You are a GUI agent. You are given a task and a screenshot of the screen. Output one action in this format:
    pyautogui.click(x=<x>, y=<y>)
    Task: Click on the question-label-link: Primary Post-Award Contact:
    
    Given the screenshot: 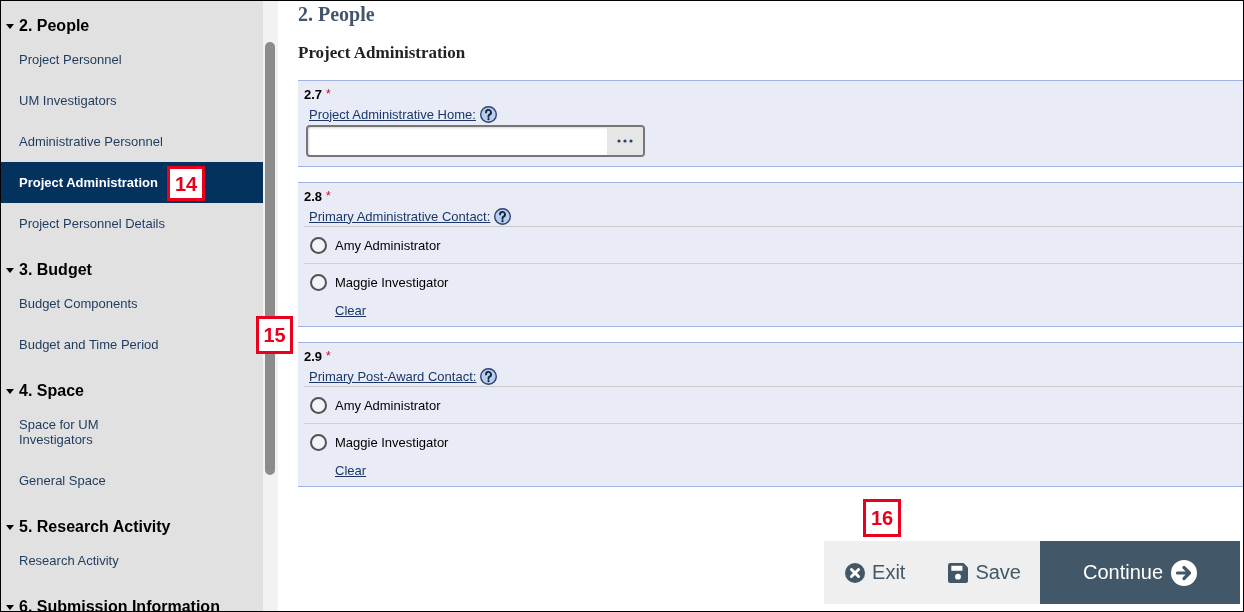 What is the action you would take?
    pyautogui.click(x=393, y=376)
    